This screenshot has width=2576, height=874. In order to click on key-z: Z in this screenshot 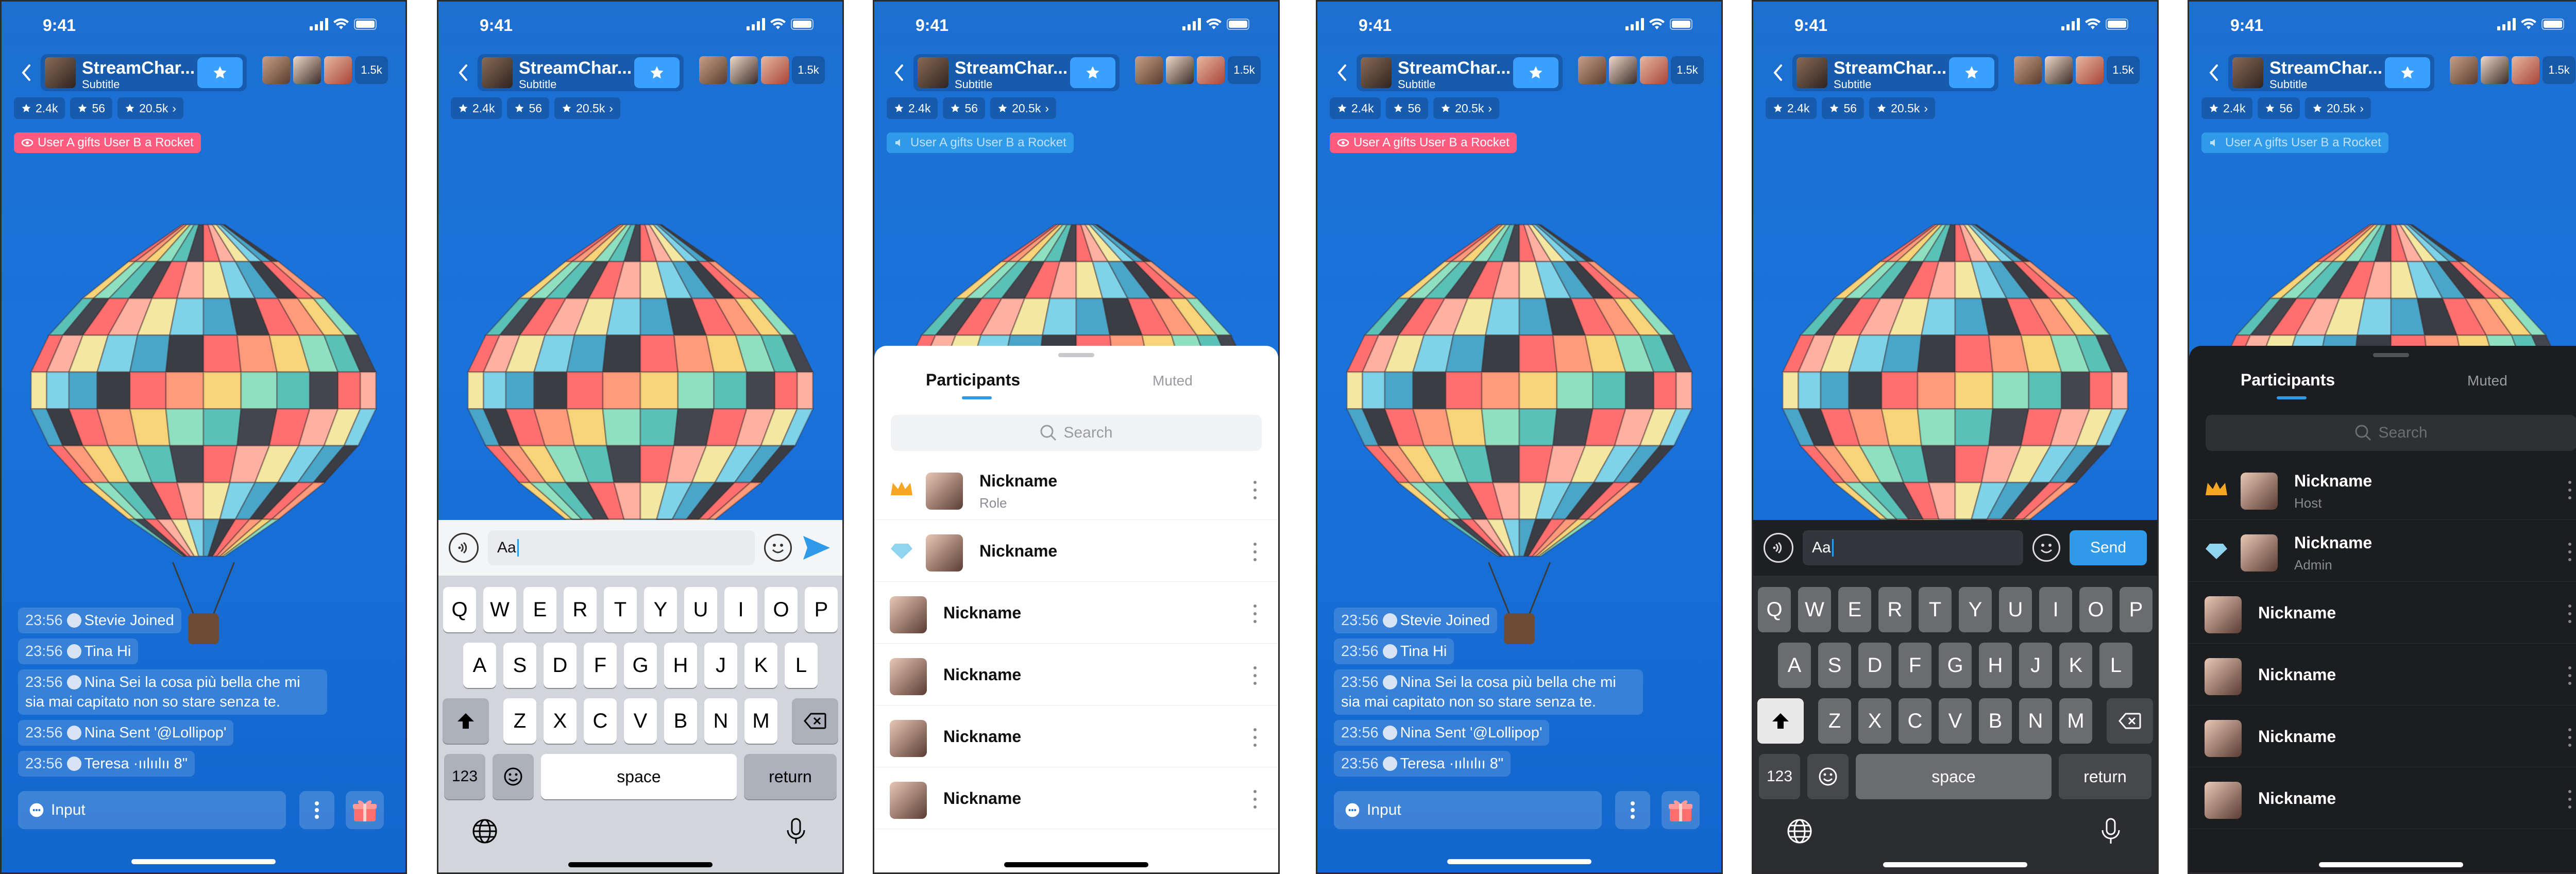, I will do `click(1834, 721)`.